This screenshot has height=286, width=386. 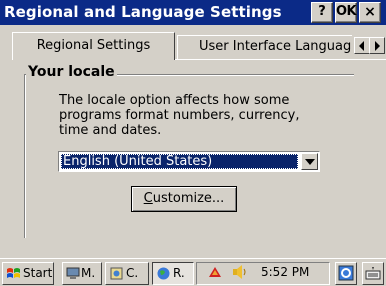 What do you see at coordinates (174, 100) in the screenshot?
I see `description-line: The locale option affects how some` at bounding box center [174, 100].